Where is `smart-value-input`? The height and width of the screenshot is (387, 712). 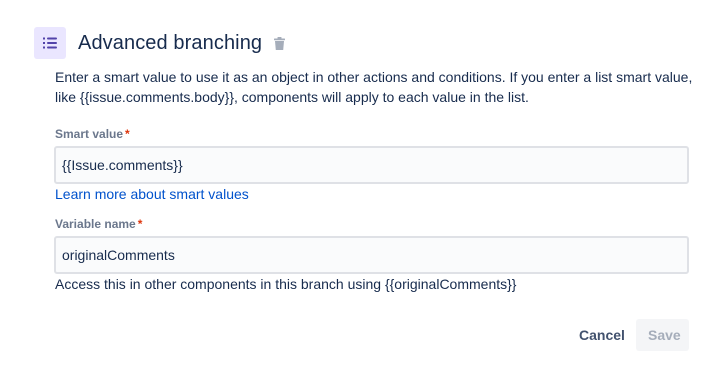
smart-value-input is located at coordinates (371, 165).